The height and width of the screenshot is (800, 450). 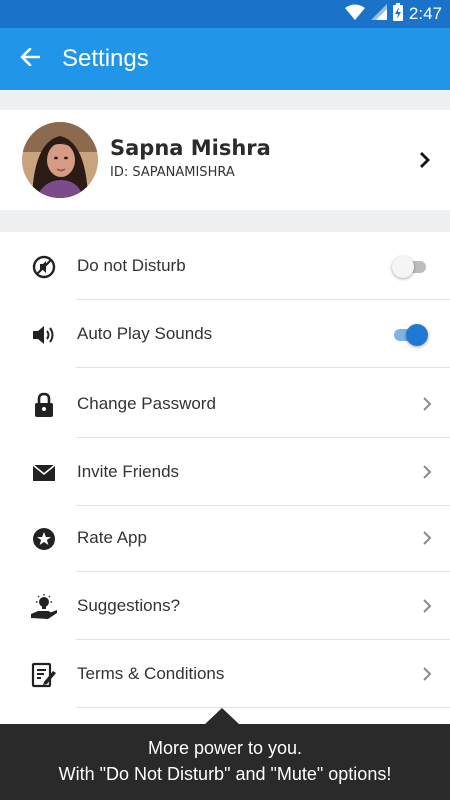 What do you see at coordinates (225, 748) in the screenshot?
I see `tooltip-line-1: More power to you.` at bounding box center [225, 748].